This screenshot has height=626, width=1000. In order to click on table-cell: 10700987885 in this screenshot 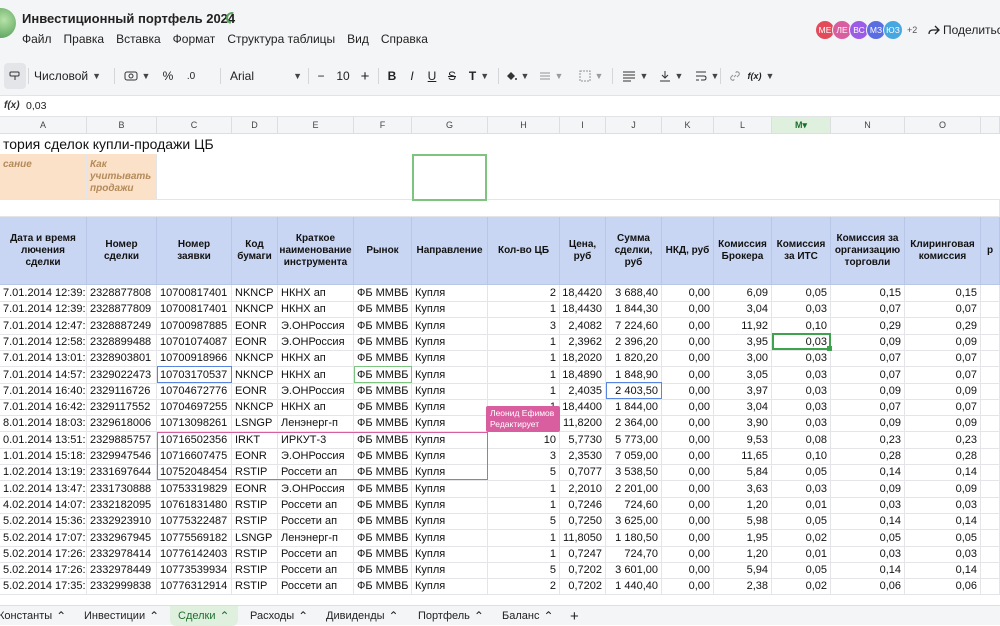, I will do `click(194, 326)`.